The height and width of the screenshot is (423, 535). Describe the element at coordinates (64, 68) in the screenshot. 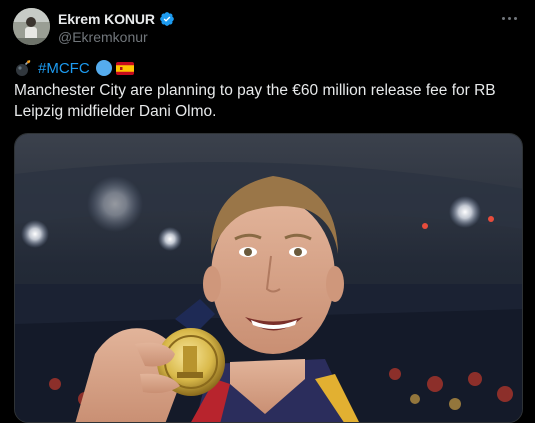

I see `hashtag-link: #MCFC` at that location.